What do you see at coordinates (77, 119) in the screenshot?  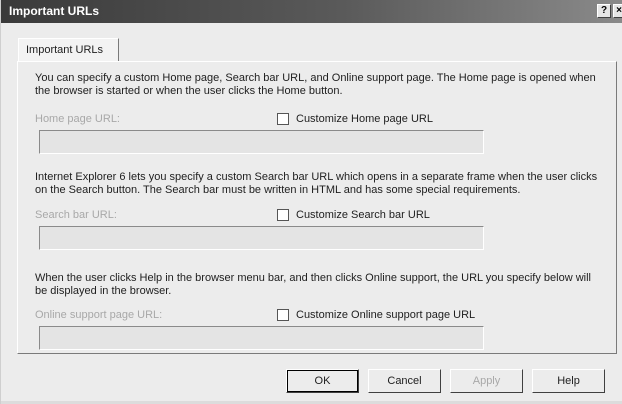 I see `home-page-url-label: Home page URL:` at bounding box center [77, 119].